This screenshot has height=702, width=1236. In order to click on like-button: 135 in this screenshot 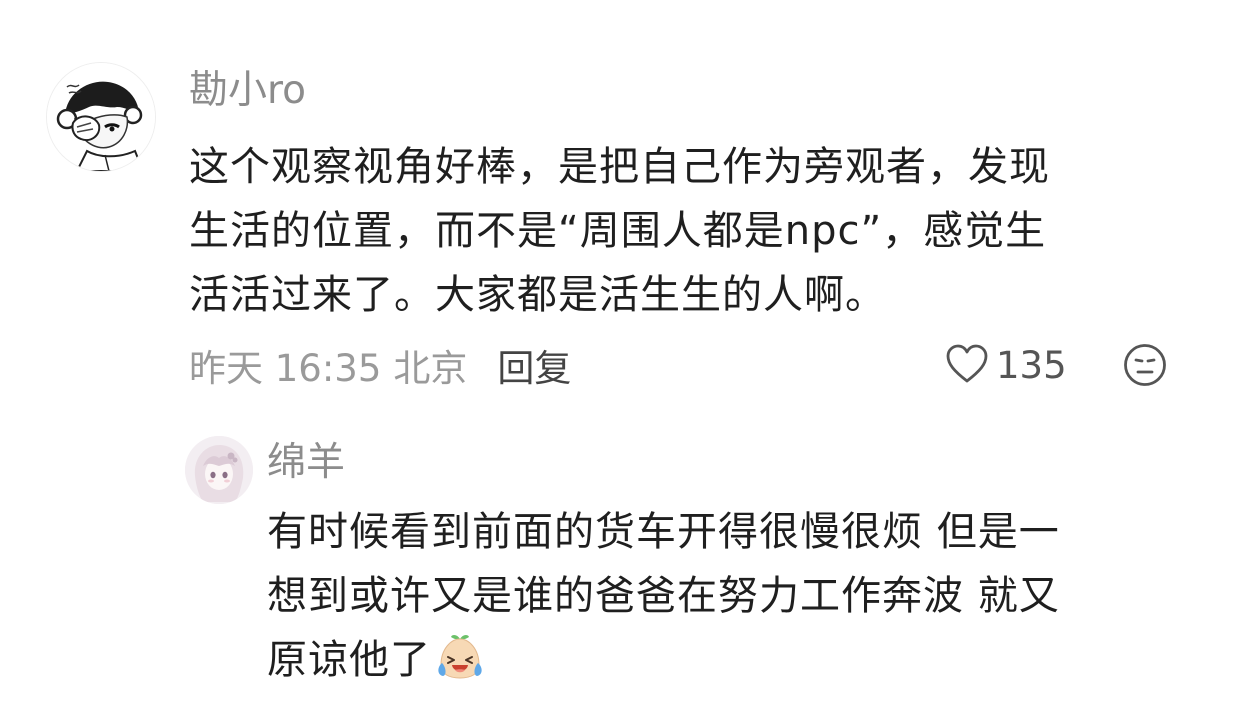, I will do `click(1005, 365)`.